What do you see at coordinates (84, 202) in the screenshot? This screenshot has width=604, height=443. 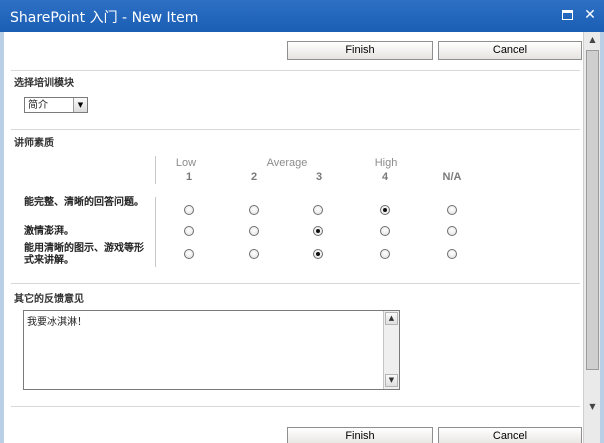 I see `question-1-label: 能完整、清晰的回答问题。` at bounding box center [84, 202].